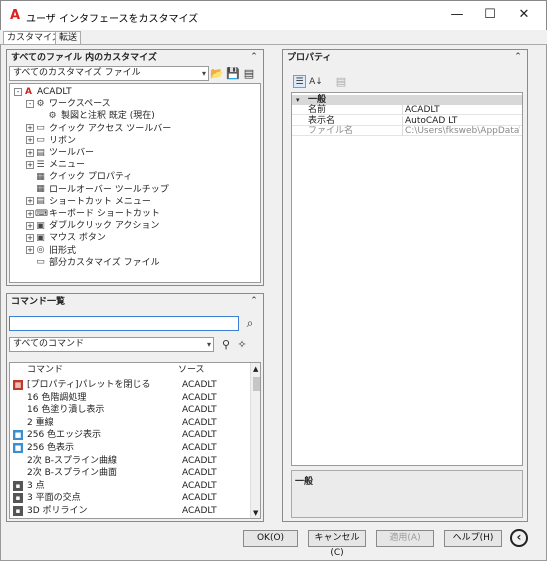 This screenshot has width=547, height=561. What do you see at coordinates (129, 518) in the screenshot?
I see `command-row: 3D 移動` at bounding box center [129, 518].